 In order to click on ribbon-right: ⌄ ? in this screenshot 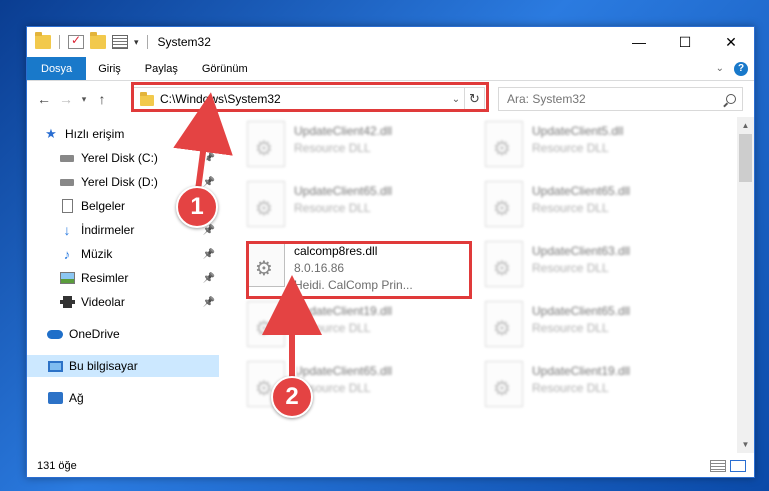, I will do `click(735, 68)`.